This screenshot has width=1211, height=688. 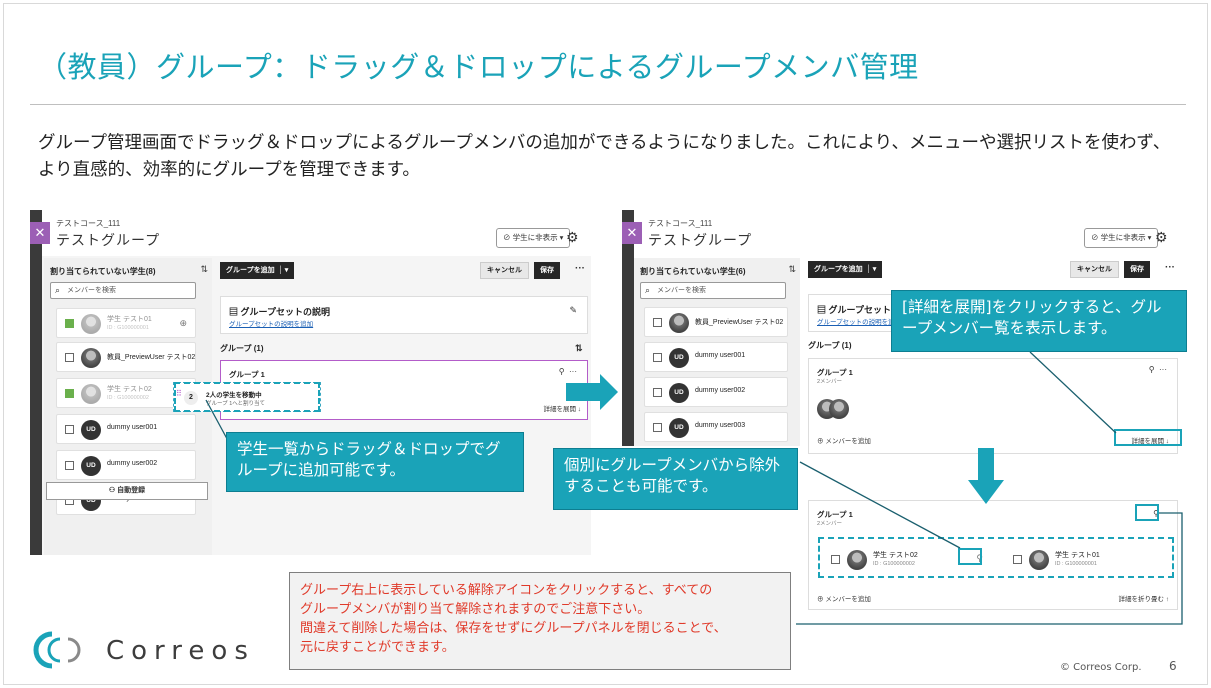 I want to click on auto-assign-button: ⚇ 自動登録, so click(x=127, y=491).